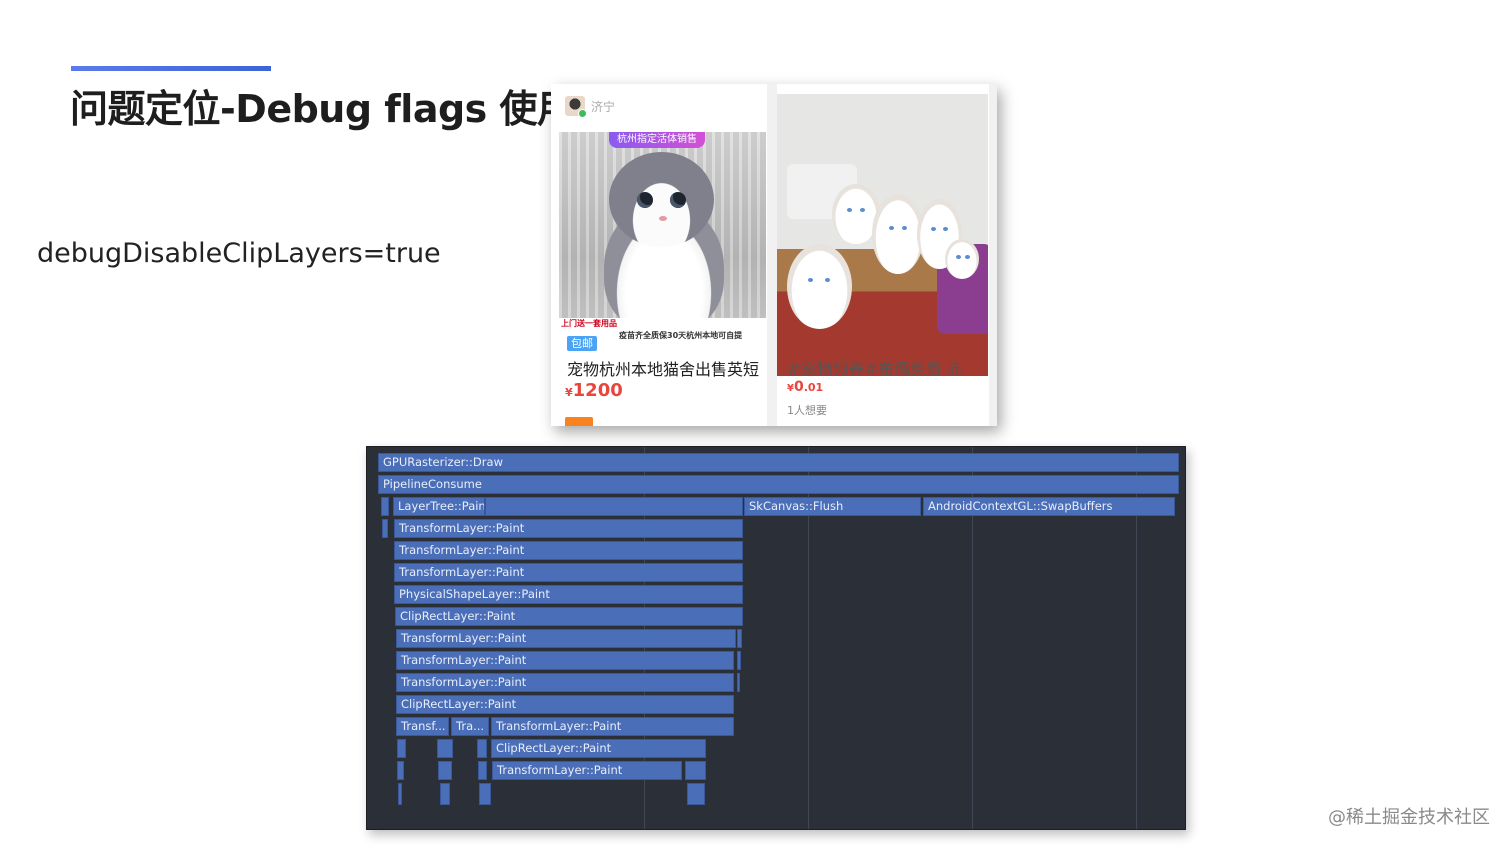 The height and width of the screenshot is (849, 1512). What do you see at coordinates (239, 253) in the screenshot?
I see `debug-flag-label: debugDisableClipLayers=true` at bounding box center [239, 253].